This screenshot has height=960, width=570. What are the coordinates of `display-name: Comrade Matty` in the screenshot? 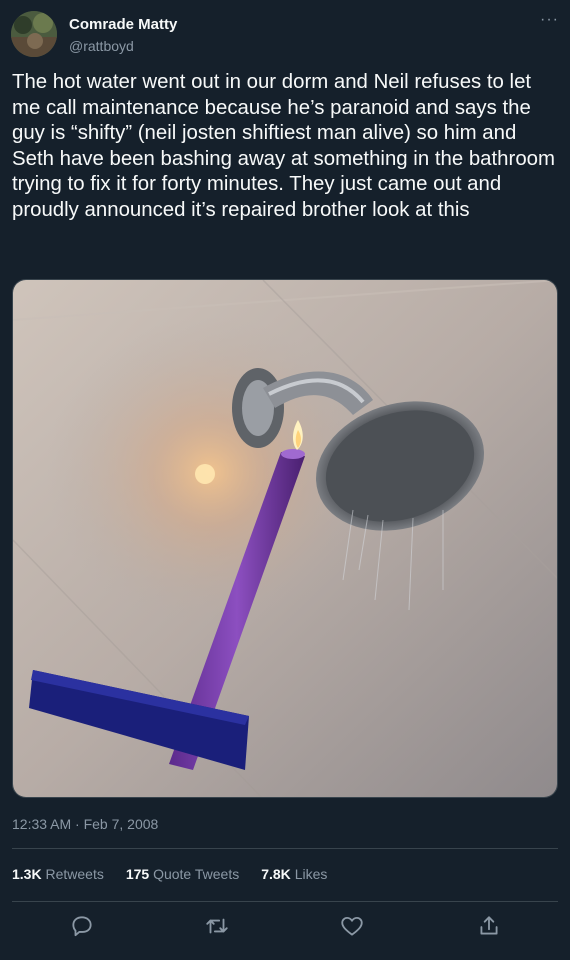 It's located at (123, 24).